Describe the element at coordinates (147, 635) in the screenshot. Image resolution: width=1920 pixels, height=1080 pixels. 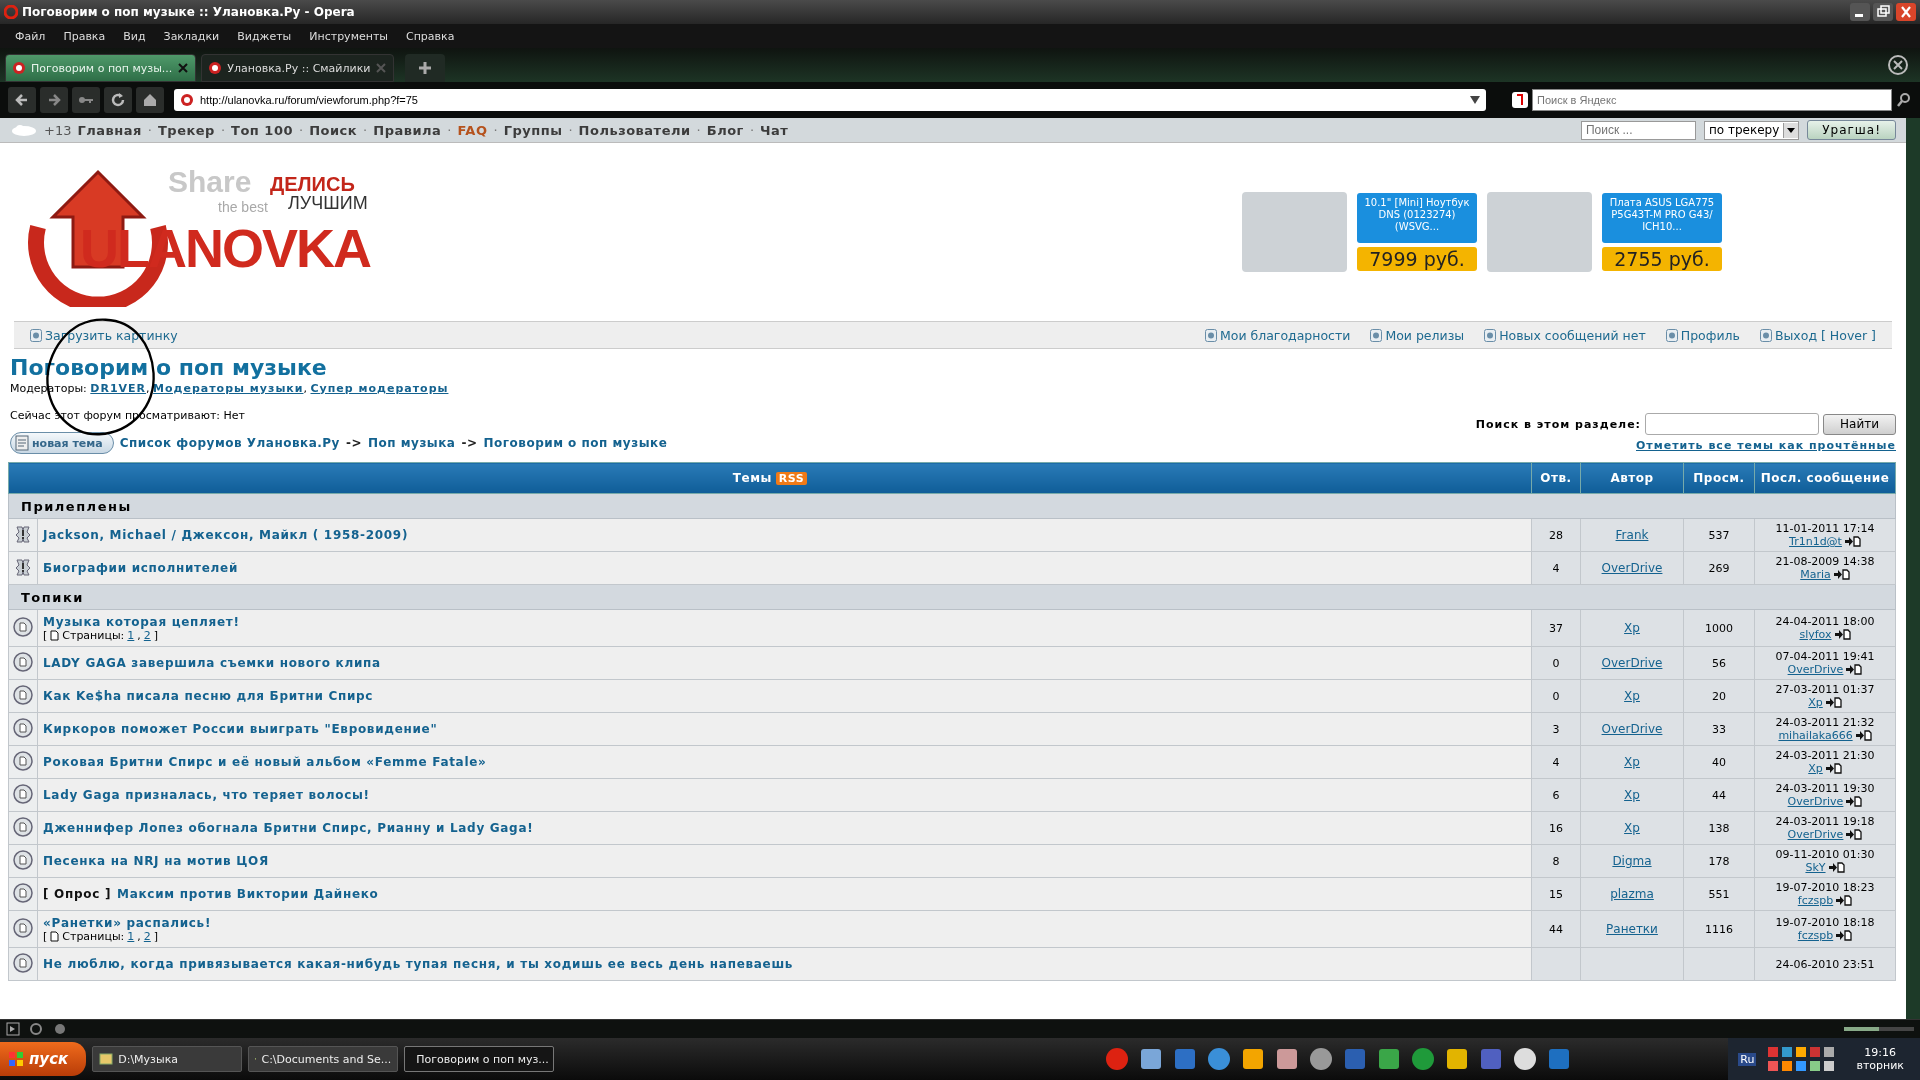
I see `page-link: 2` at that location.